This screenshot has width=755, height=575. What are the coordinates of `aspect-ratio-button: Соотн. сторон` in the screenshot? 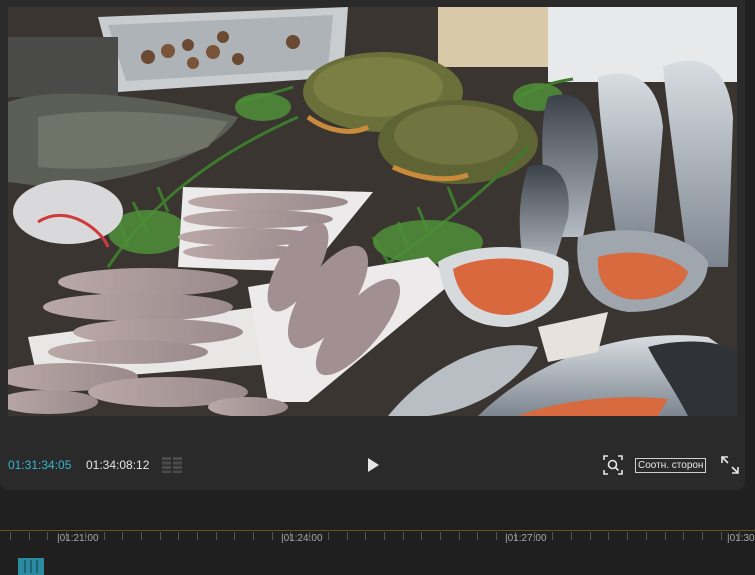 It's located at (671, 465).